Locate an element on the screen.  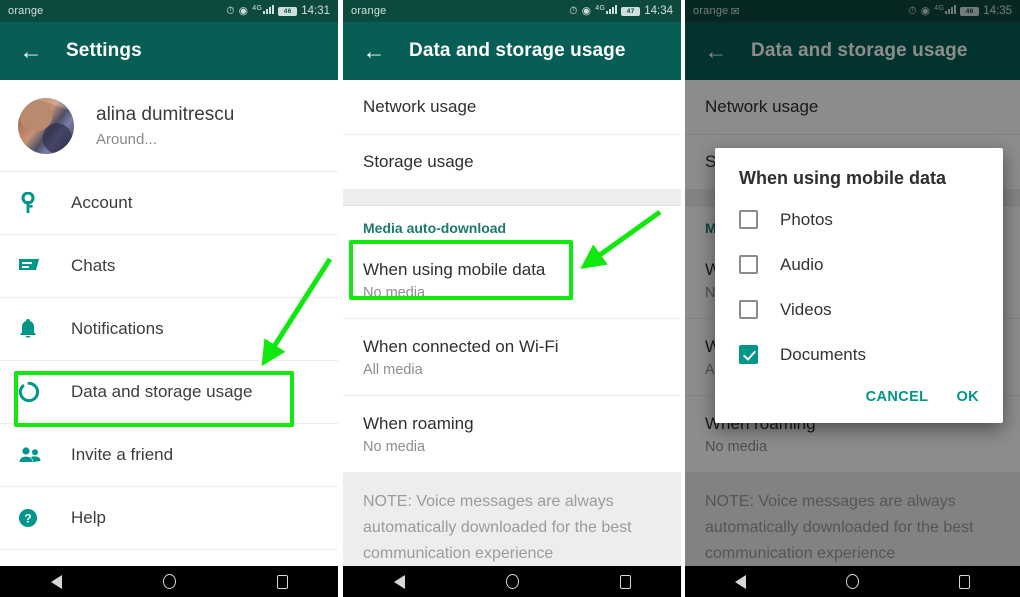
alarm-icon: ⏱ is located at coordinates (912, 10).